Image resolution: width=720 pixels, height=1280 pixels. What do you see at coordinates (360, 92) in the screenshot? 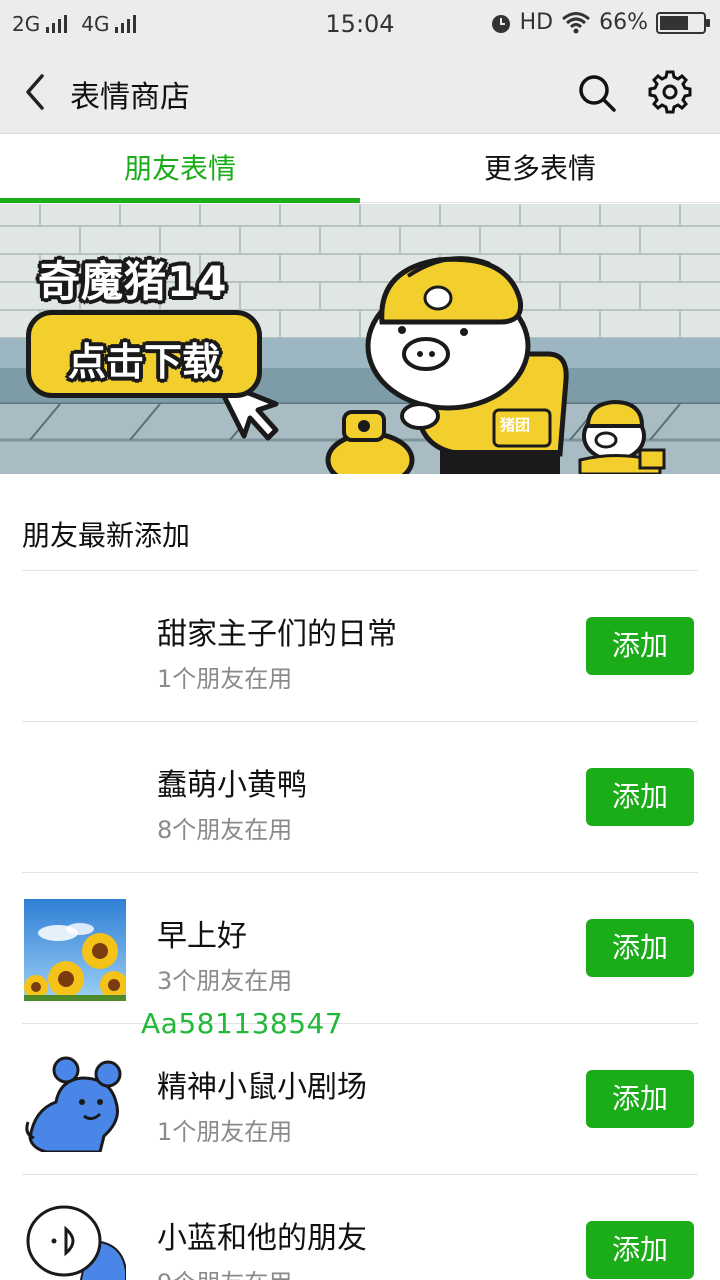
I see `app-header: 表情商店` at bounding box center [360, 92].